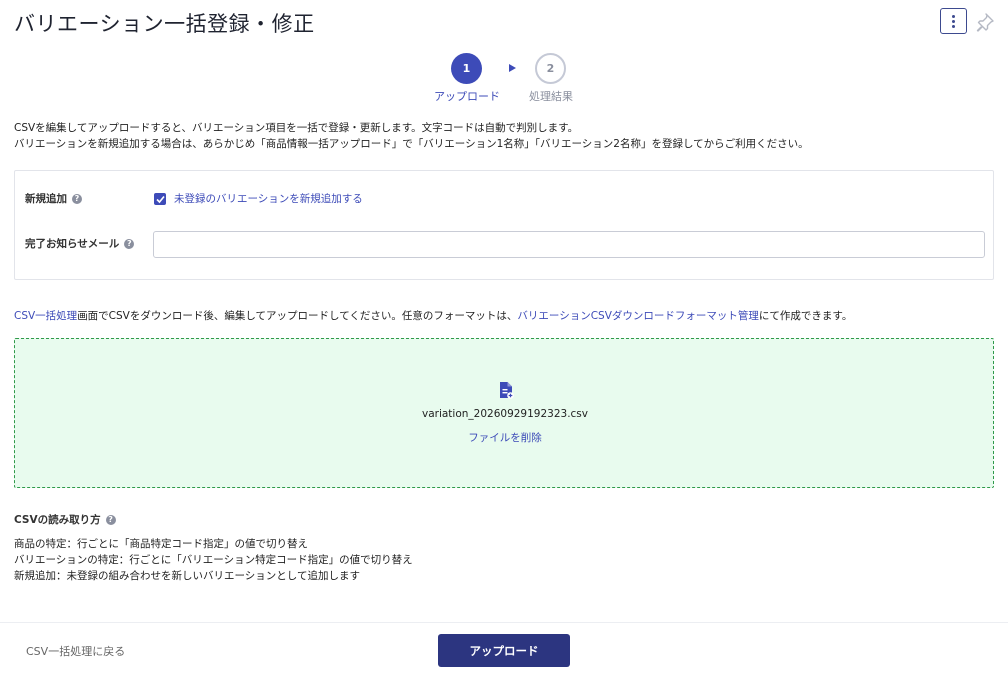  What do you see at coordinates (187, 576) in the screenshot?
I see `read-guide-line-3: 新規追加：未登録の組み合わせを新しいバリエーションとして追加します` at bounding box center [187, 576].